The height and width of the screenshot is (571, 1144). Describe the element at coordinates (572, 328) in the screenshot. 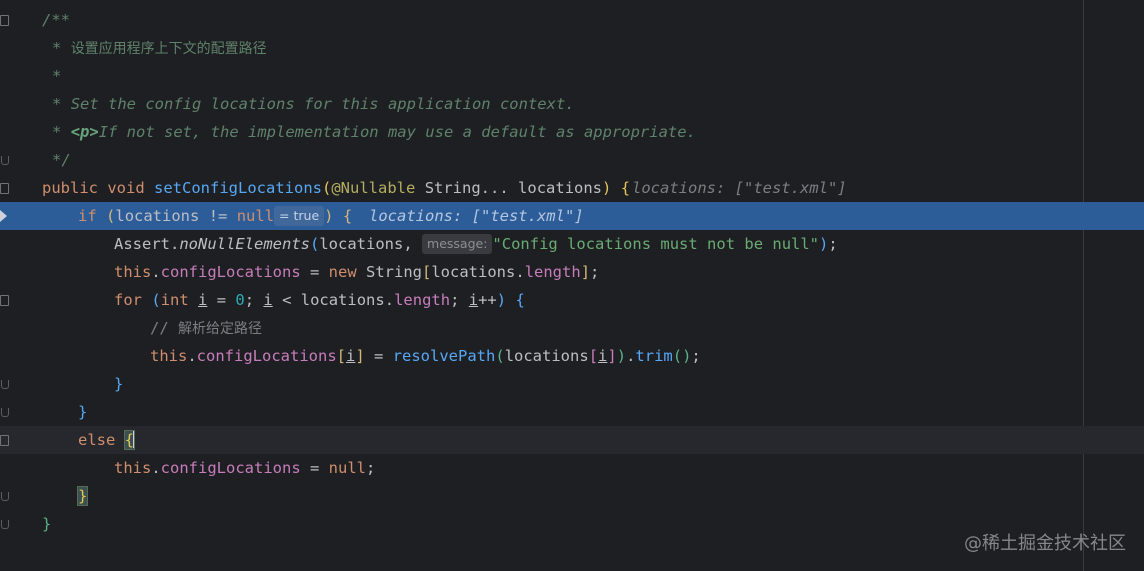

I see `code-line-12: // 解析给定路径` at that location.